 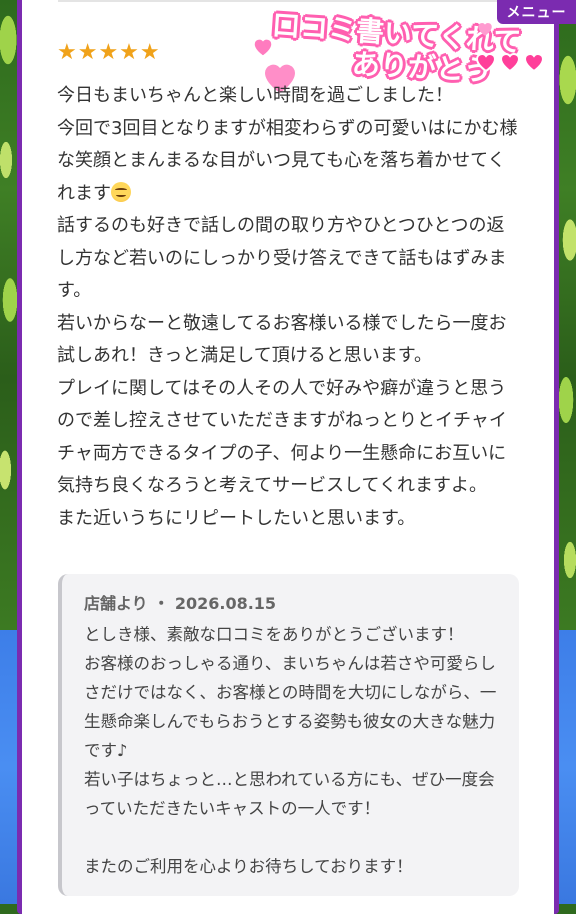 I want to click on reply-line, so click(x=296, y=837).